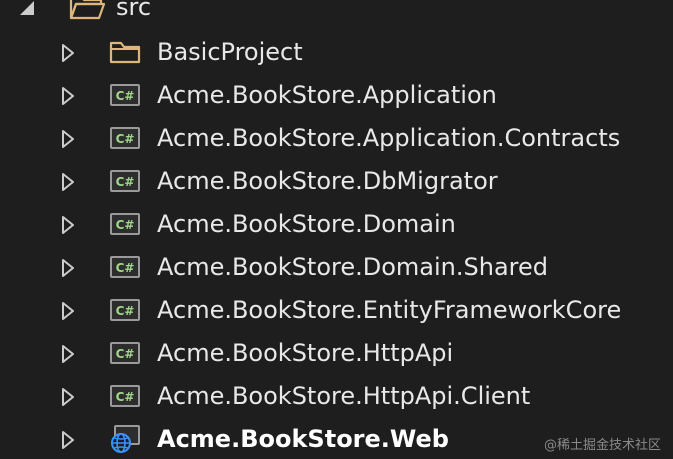  Describe the element at coordinates (27, 8) in the screenshot. I see `expanded-arrow-icon` at that location.